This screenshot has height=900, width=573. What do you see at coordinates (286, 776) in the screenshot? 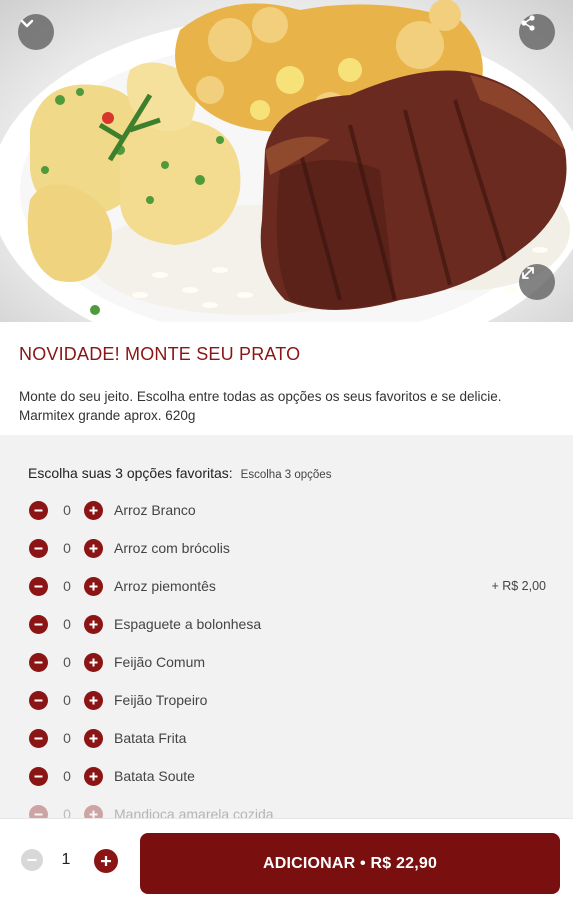
I see `option-row: 0 Batata Soute` at bounding box center [286, 776].